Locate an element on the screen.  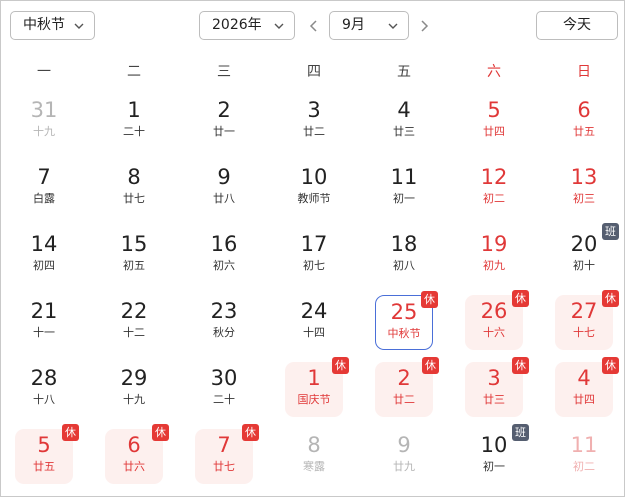
date-number: 1 is located at coordinates (134, 110).